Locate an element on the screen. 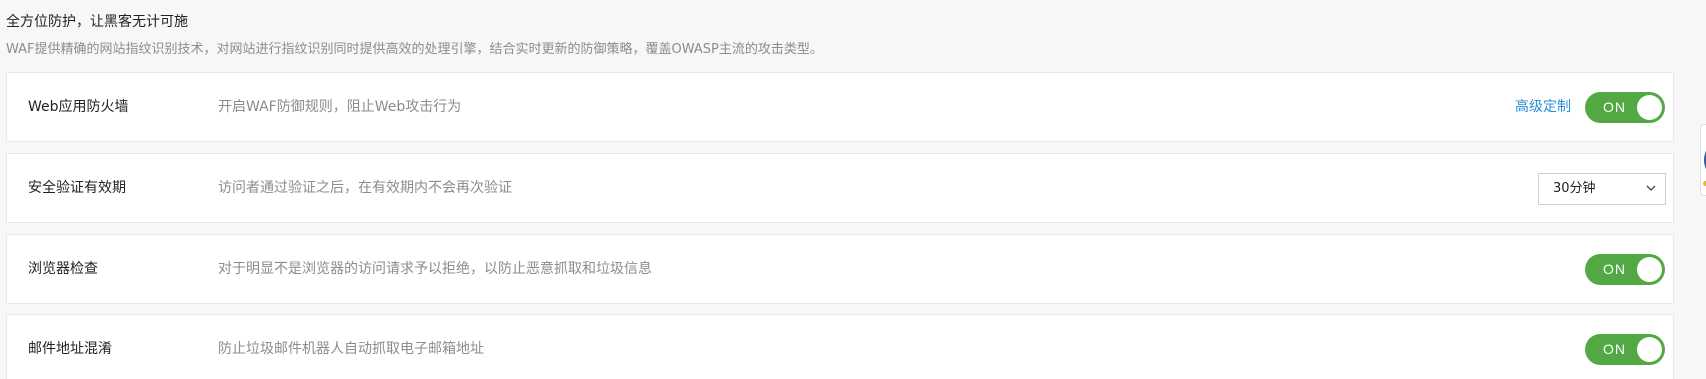  waf-toggle: ON is located at coordinates (1625, 107).